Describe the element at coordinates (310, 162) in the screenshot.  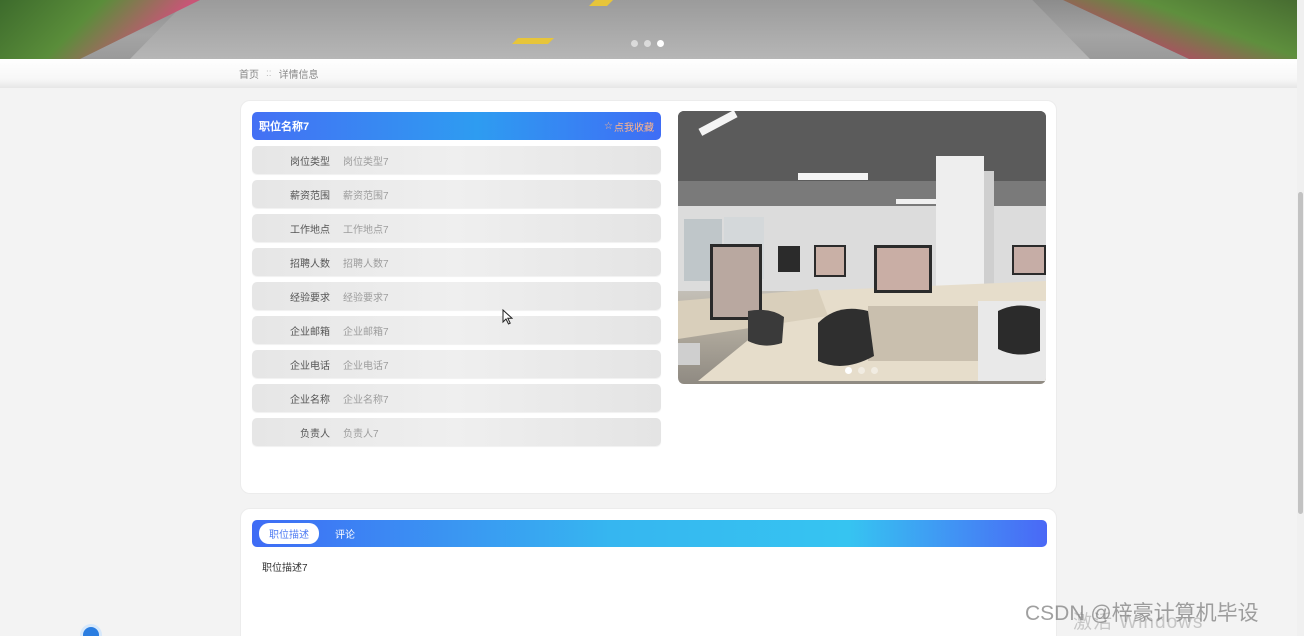
I see `field-label: 岗位类型` at that location.